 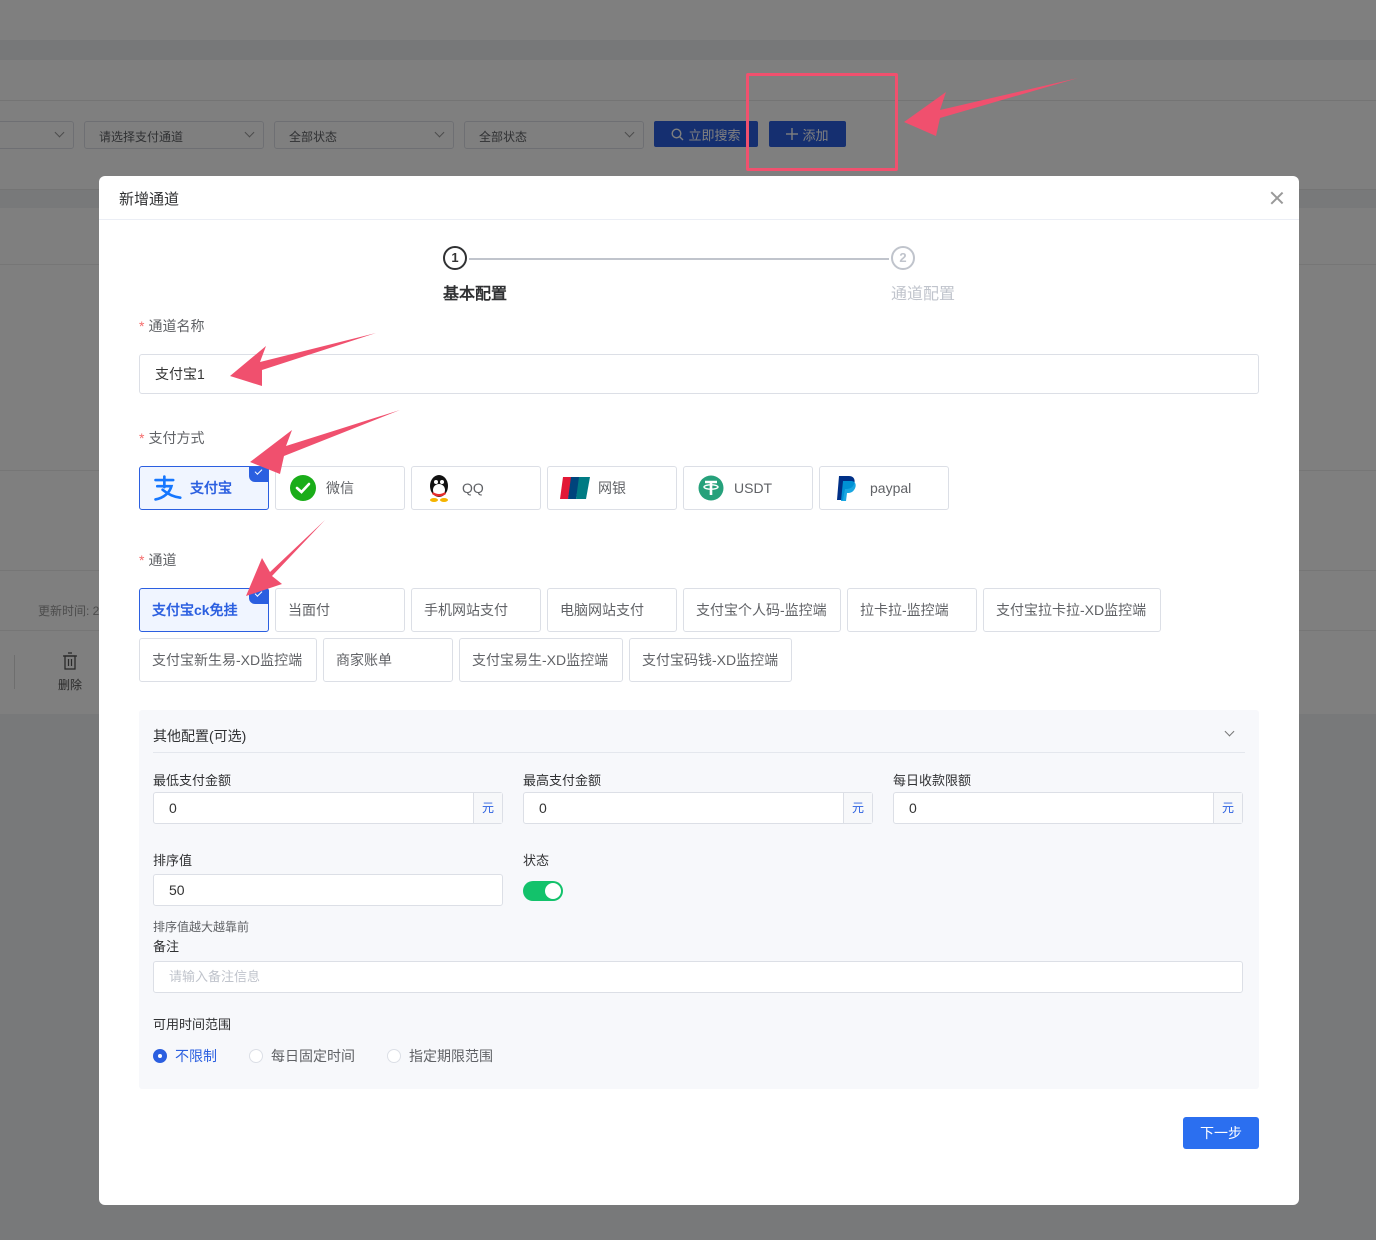 What do you see at coordinates (328, 808) in the screenshot?
I see `min-amount-input: 0 元` at bounding box center [328, 808].